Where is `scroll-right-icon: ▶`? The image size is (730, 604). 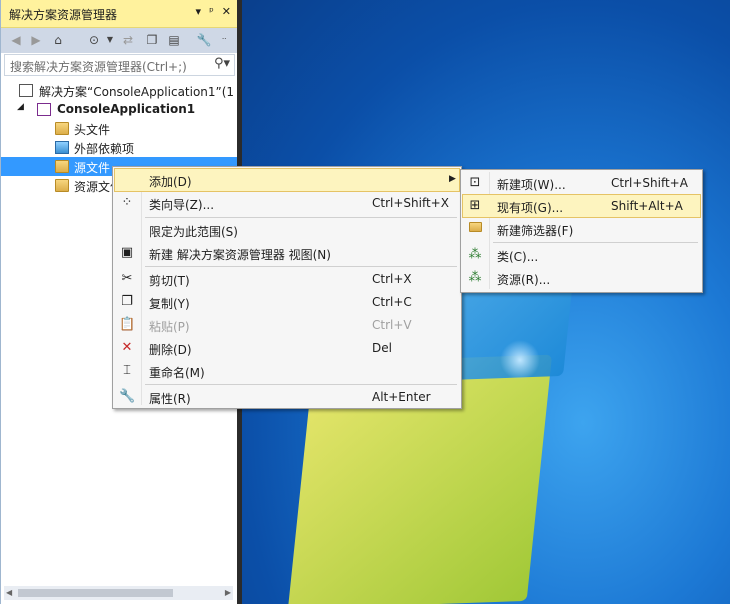
scroll-right-icon: ▶ is located at coordinates (228, 592).